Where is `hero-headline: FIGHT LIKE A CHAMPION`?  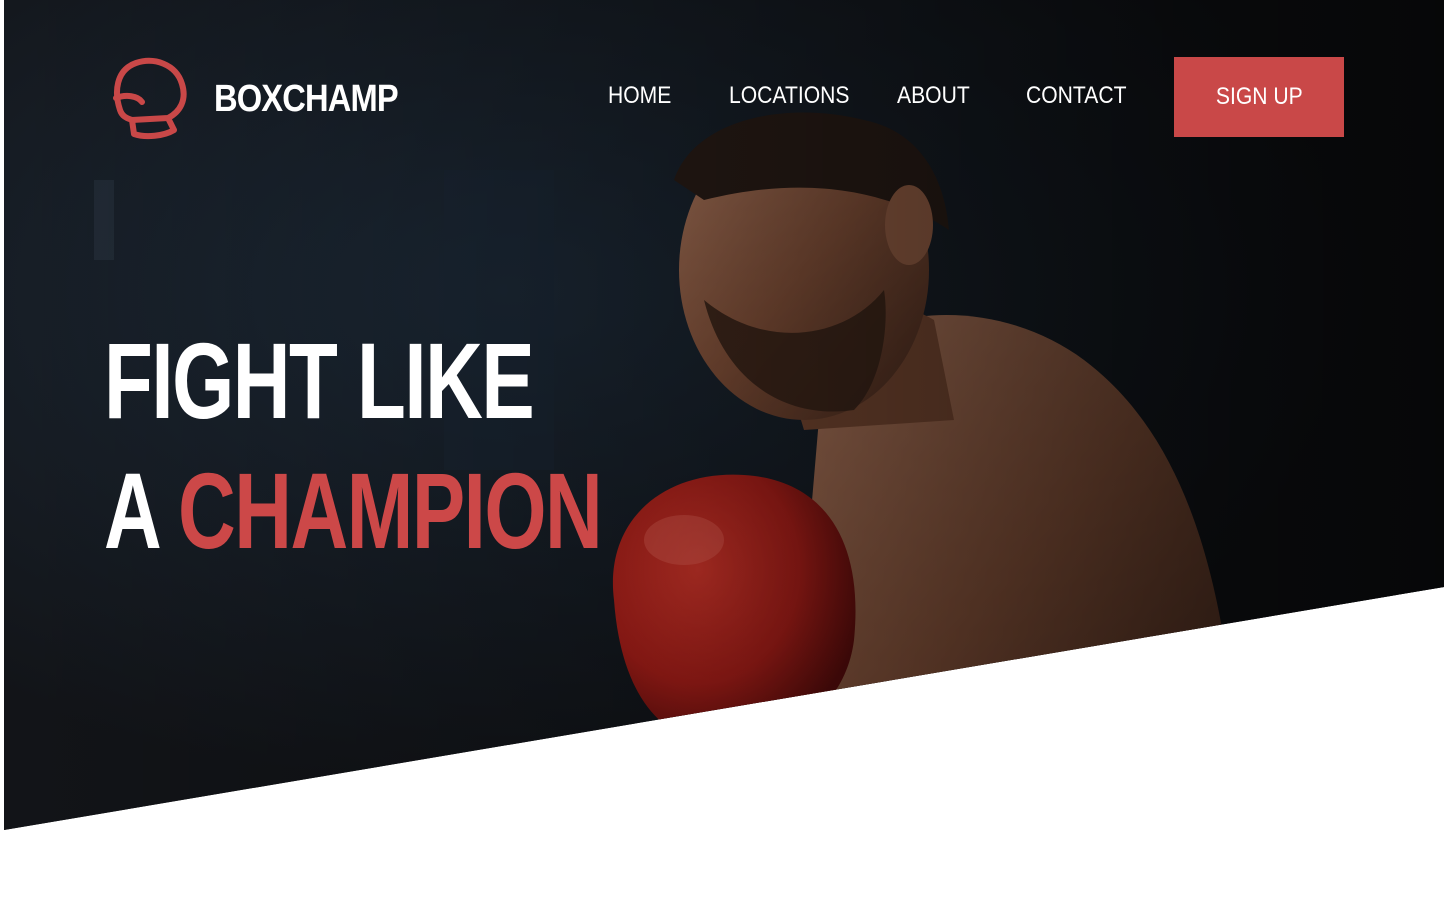 hero-headline: FIGHT LIKE A CHAMPION is located at coordinates (353, 446).